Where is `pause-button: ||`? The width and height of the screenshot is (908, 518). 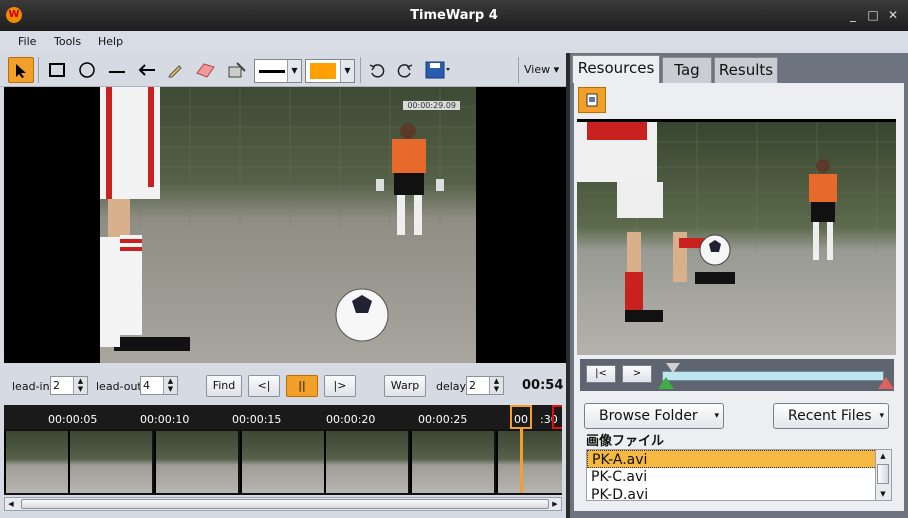 pause-button: || is located at coordinates (302, 386).